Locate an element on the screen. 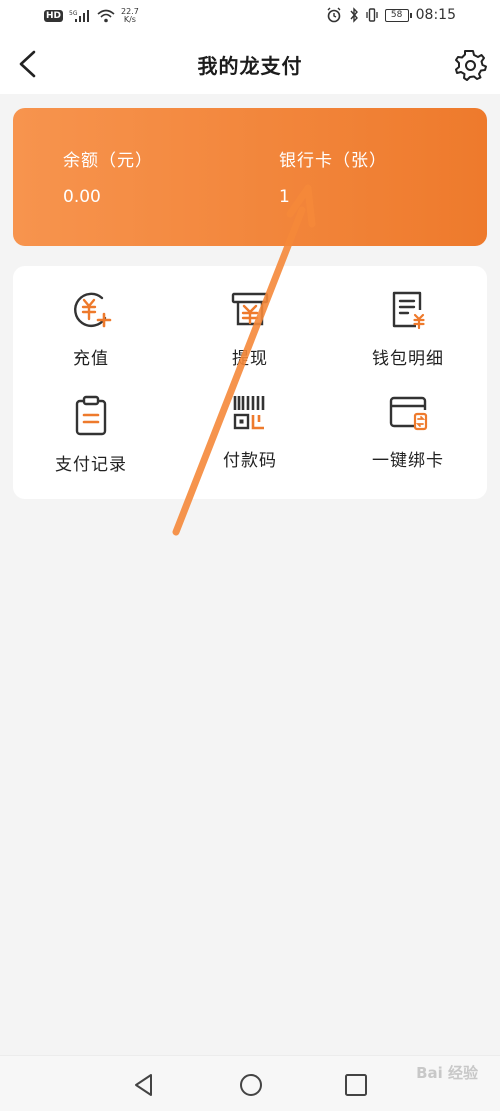  recharge-button: 充值 is located at coordinates (91, 328).